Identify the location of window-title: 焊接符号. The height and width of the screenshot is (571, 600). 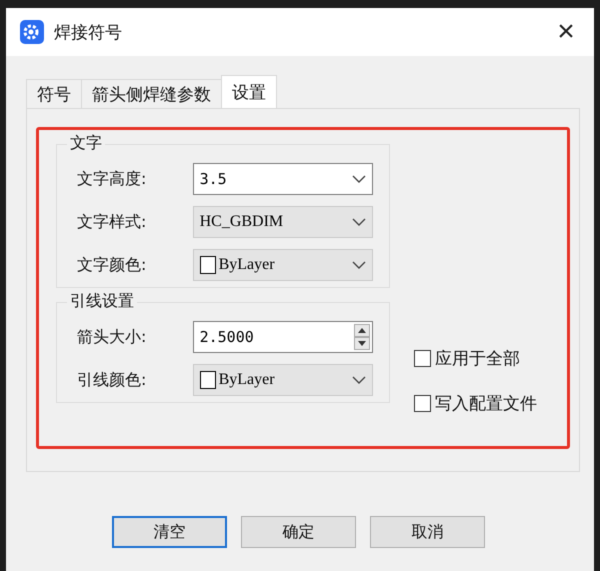
(88, 33).